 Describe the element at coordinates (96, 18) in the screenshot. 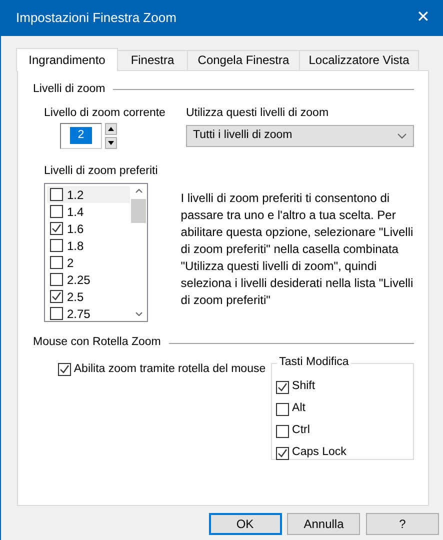

I see `window-title: Impostazioni Finestra Zoom` at that location.